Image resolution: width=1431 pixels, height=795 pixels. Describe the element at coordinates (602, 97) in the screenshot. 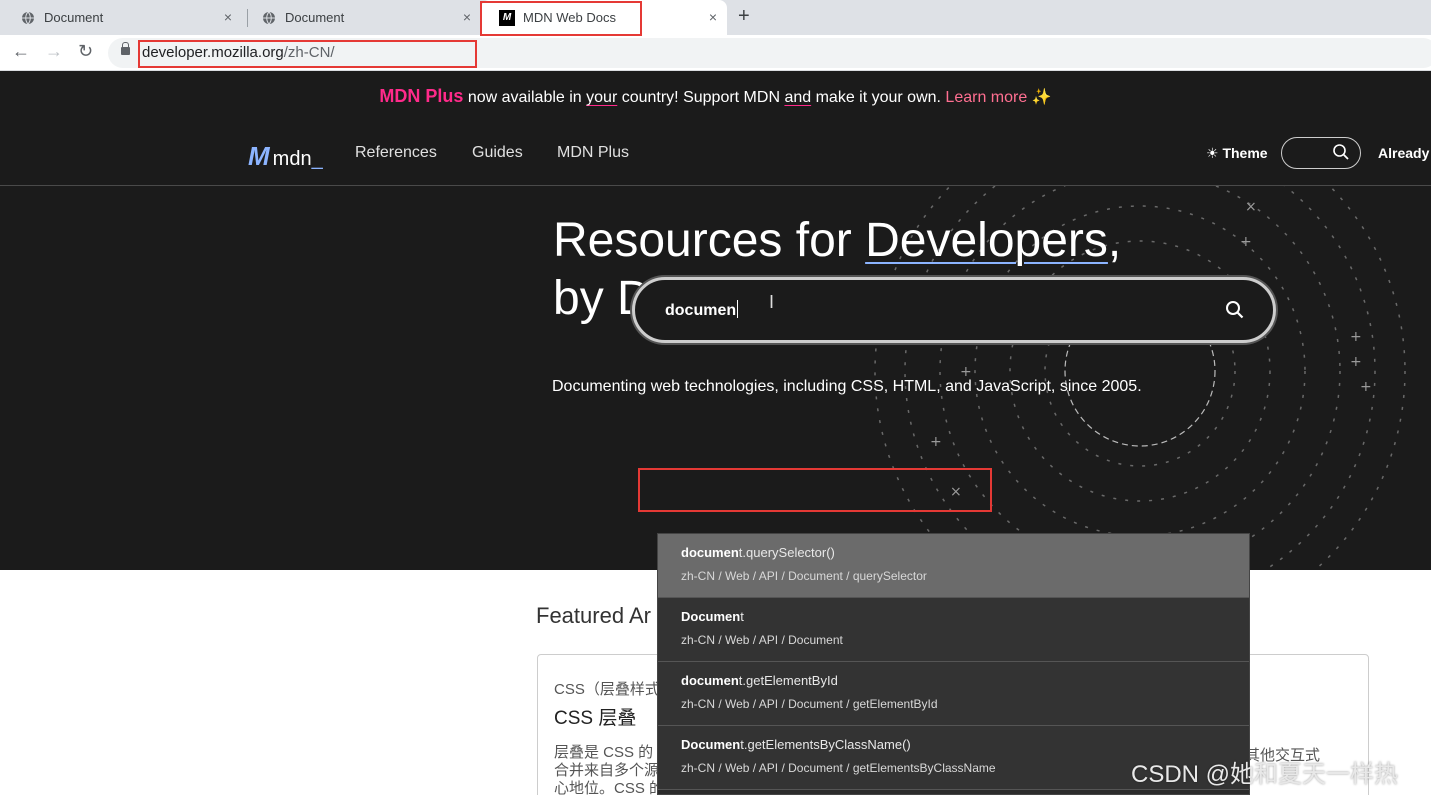

I see `banner-text: your` at that location.